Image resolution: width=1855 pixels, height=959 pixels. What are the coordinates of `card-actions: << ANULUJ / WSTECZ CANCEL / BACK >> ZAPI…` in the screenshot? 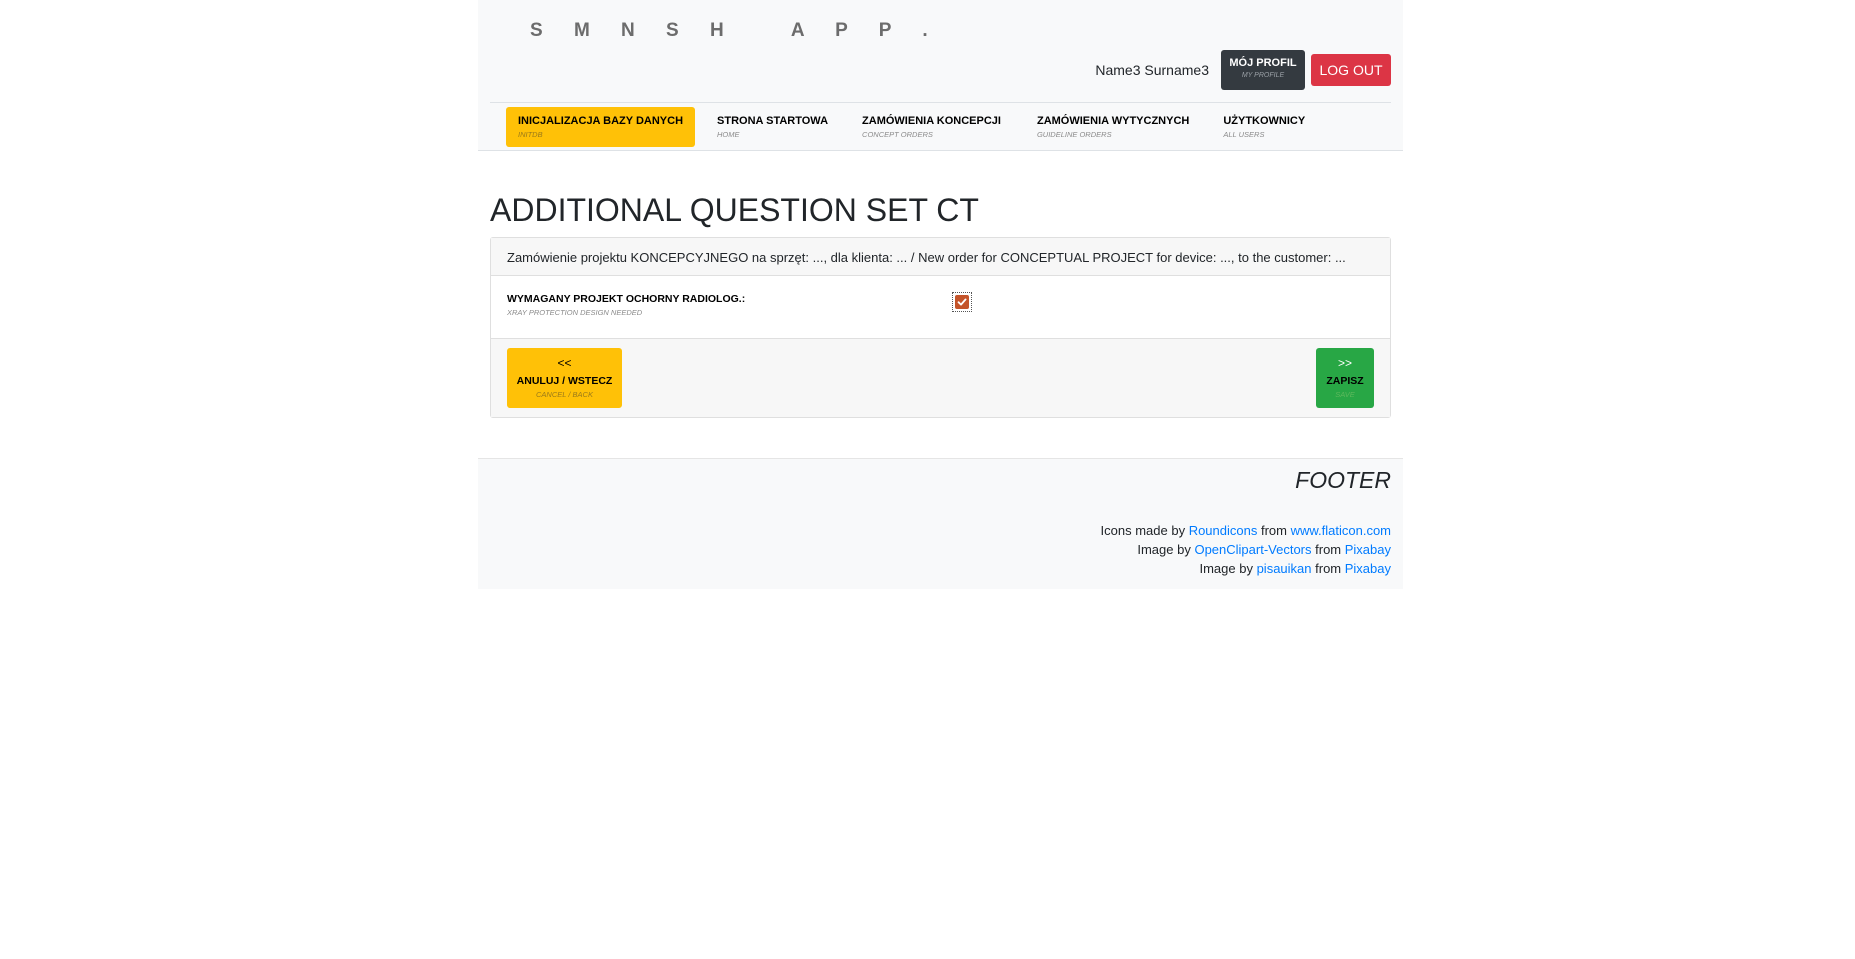 It's located at (940, 378).